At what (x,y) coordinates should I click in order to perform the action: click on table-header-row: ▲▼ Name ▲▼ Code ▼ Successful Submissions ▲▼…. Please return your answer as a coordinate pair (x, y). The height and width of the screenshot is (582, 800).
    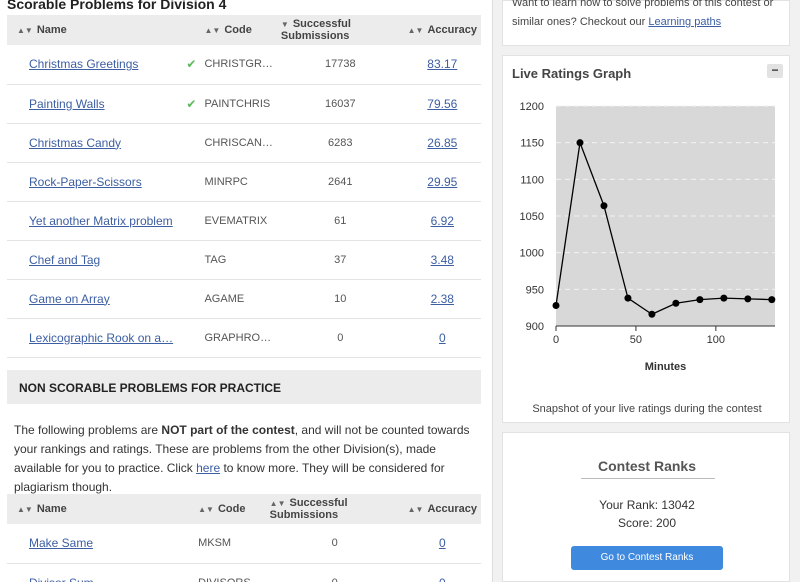
    Looking at the image, I should click on (244, 30).